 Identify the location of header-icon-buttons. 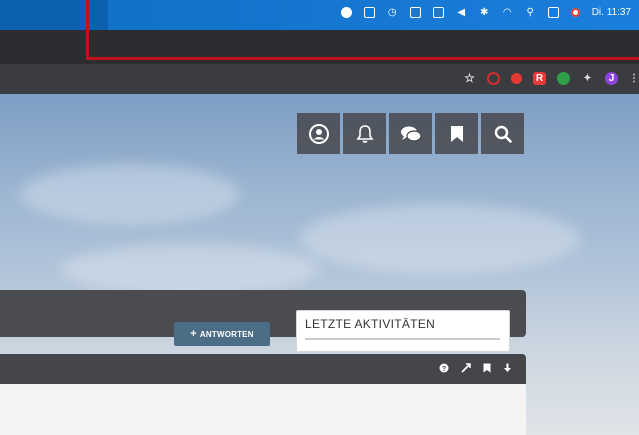
(410, 133).